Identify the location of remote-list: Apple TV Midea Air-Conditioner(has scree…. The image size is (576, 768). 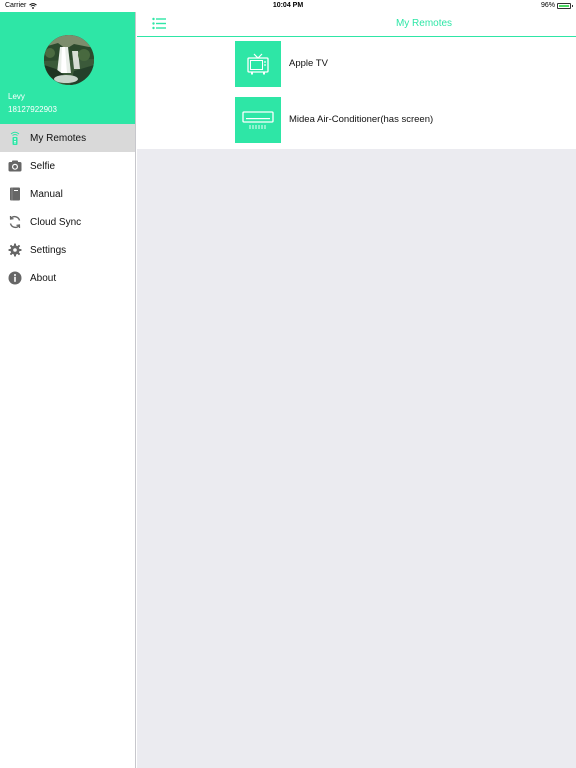
(356, 93).